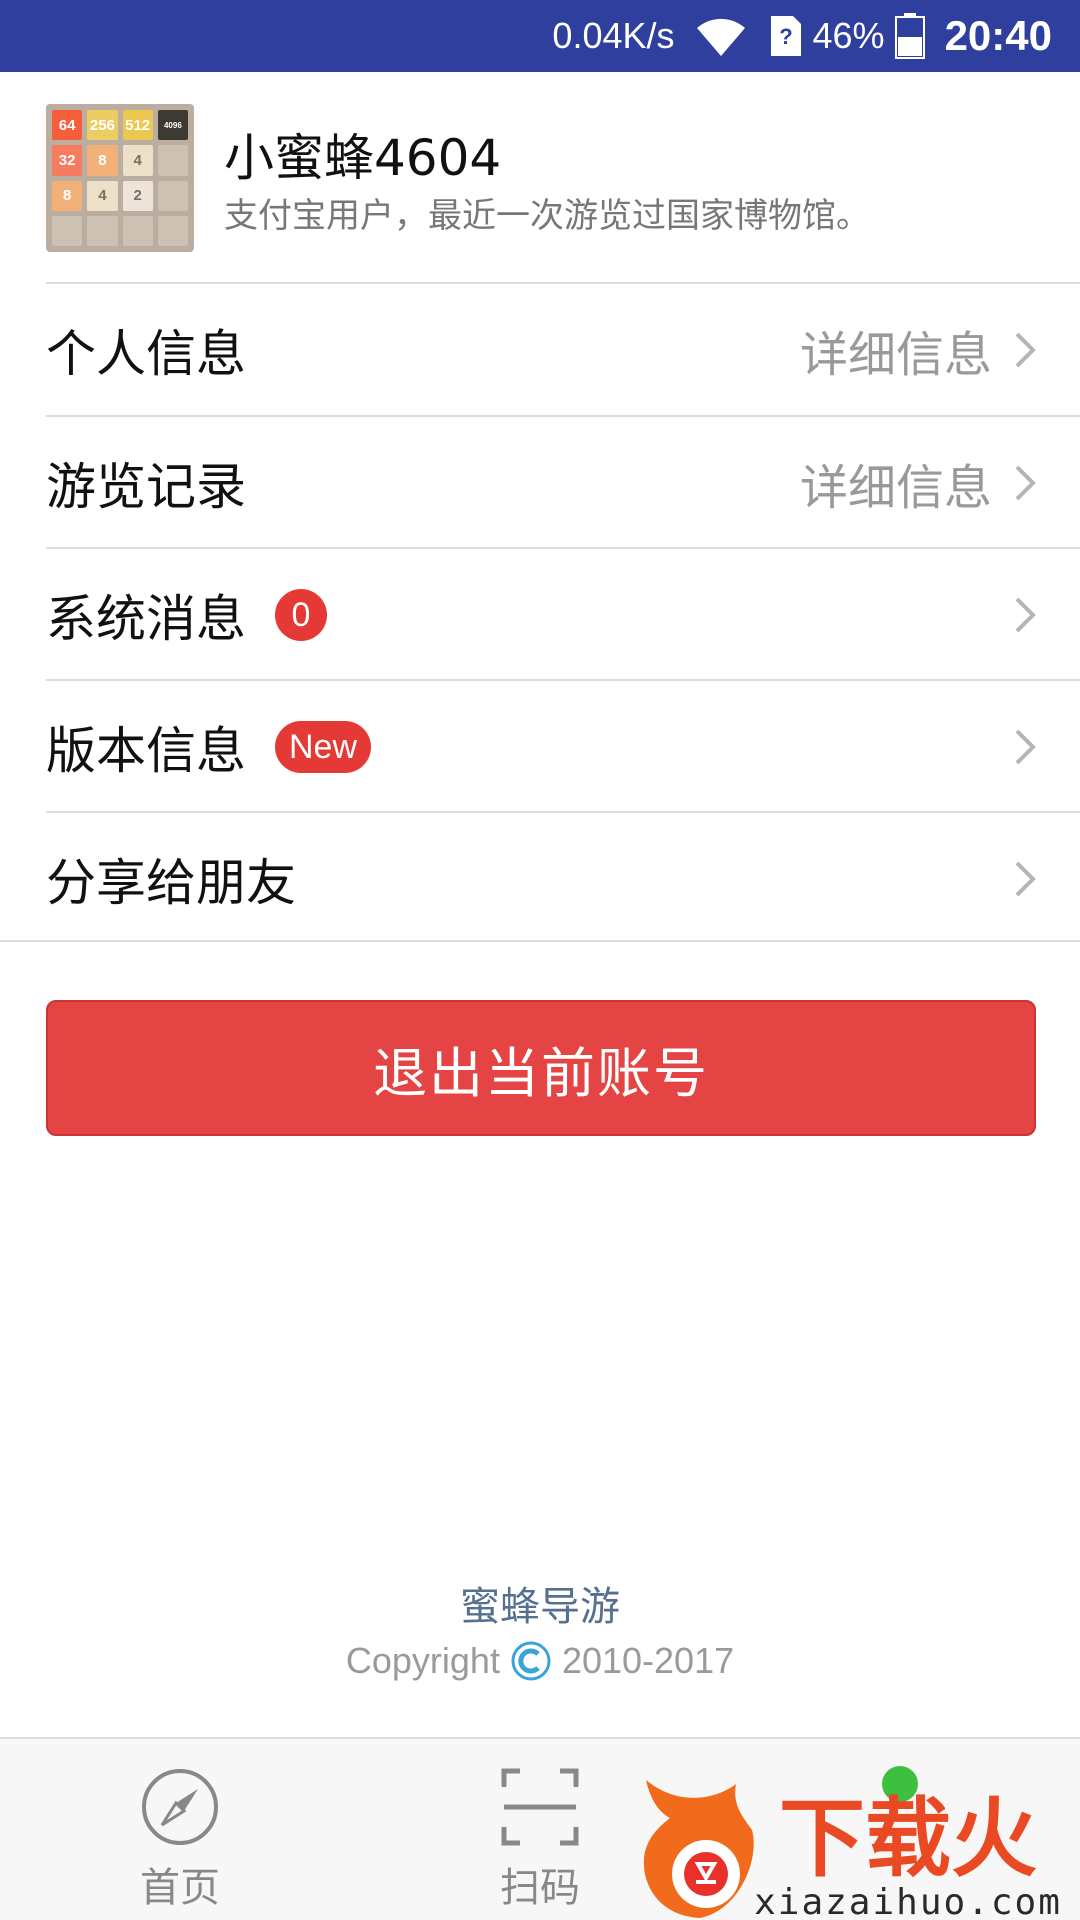  I want to click on menu-item-label: 个人信息, so click(146, 354).